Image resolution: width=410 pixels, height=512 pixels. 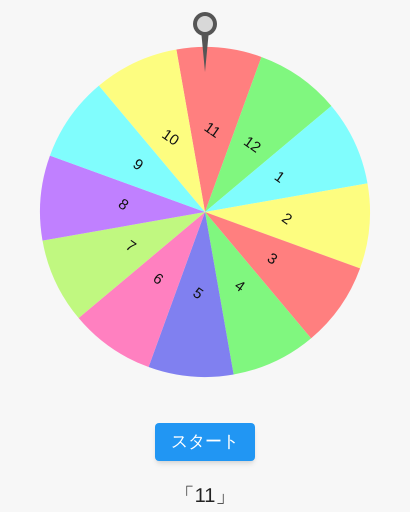 What do you see at coordinates (138, 165) in the screenshot?
I see `segment-label: 9` at bounding box center [138, 165].